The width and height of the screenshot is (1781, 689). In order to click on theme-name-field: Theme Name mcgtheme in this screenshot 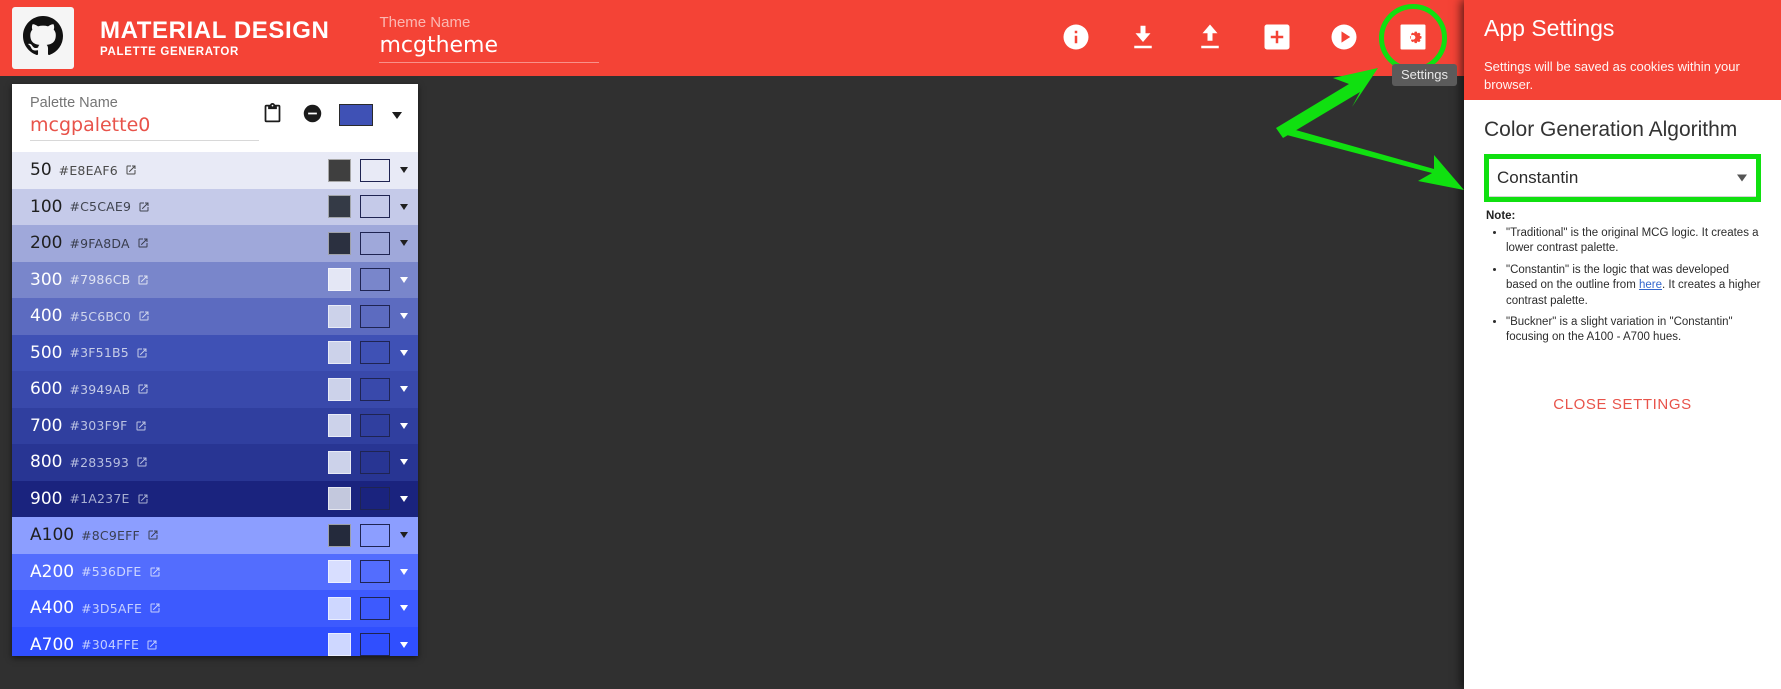, I will do `click(489, 38)`.